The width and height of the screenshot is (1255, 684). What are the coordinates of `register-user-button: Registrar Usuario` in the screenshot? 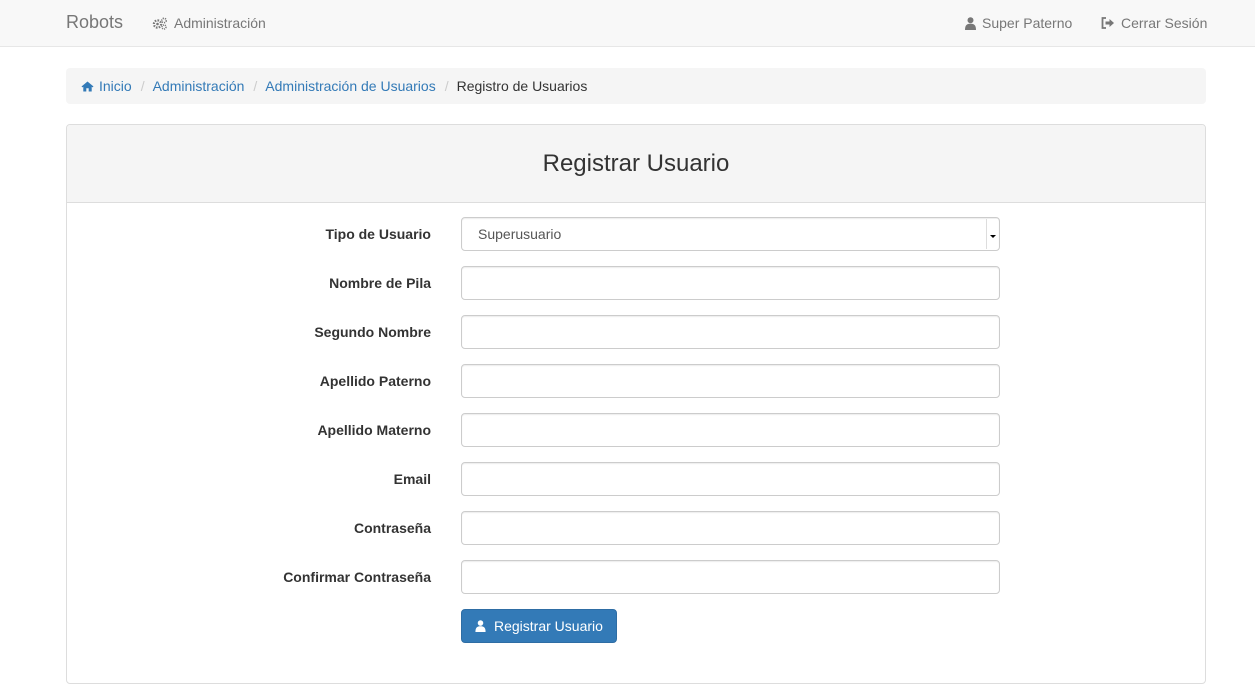 It's located at (539, 626).